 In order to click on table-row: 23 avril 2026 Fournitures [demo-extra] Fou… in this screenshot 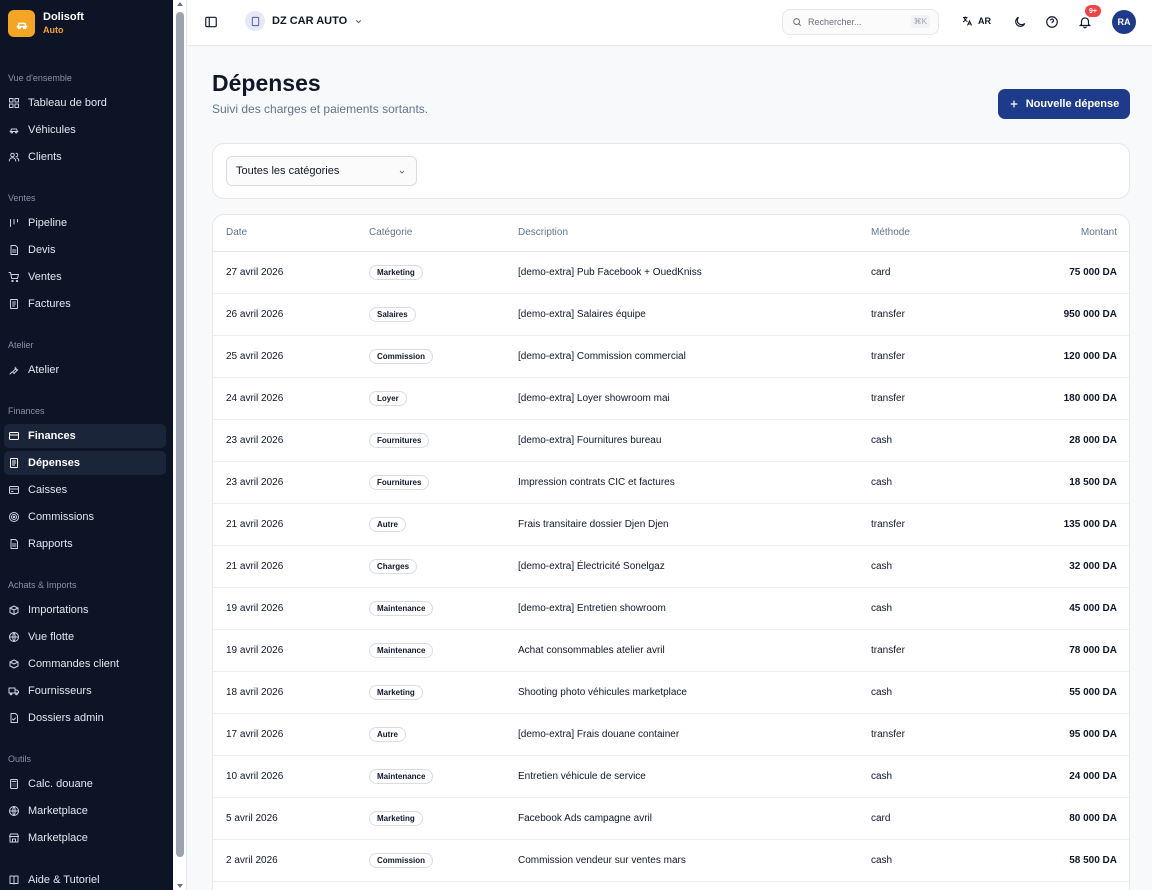, I will do `click(671, 441)`.